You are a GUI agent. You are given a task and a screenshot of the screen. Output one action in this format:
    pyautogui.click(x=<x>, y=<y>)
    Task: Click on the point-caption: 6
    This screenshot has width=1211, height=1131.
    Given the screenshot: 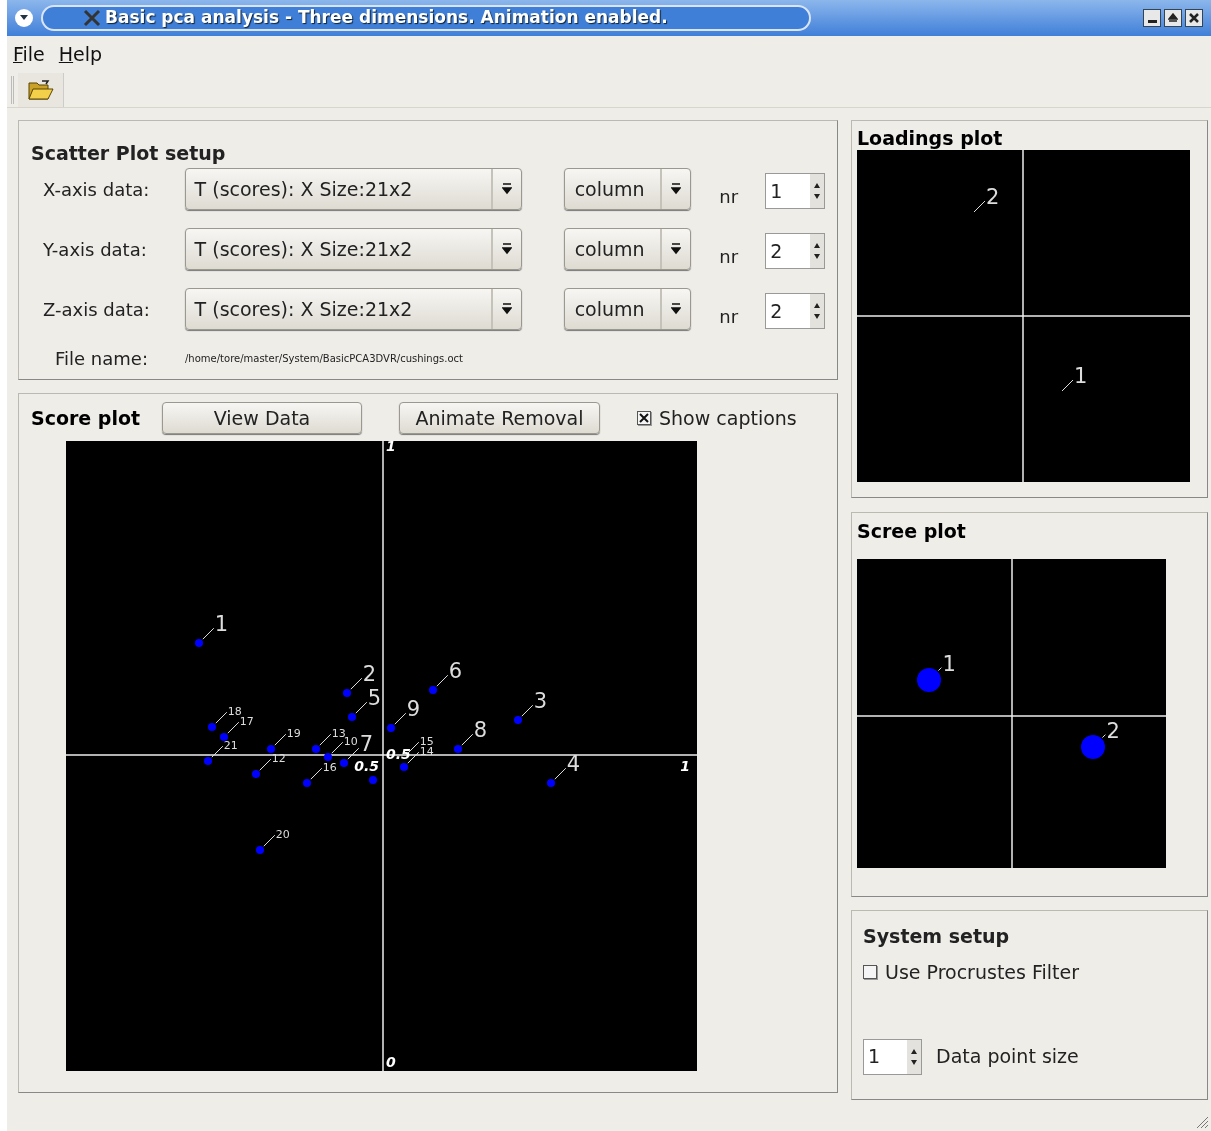 What is the action you would take?
    pyautogui.click(x=449, y=673)
    